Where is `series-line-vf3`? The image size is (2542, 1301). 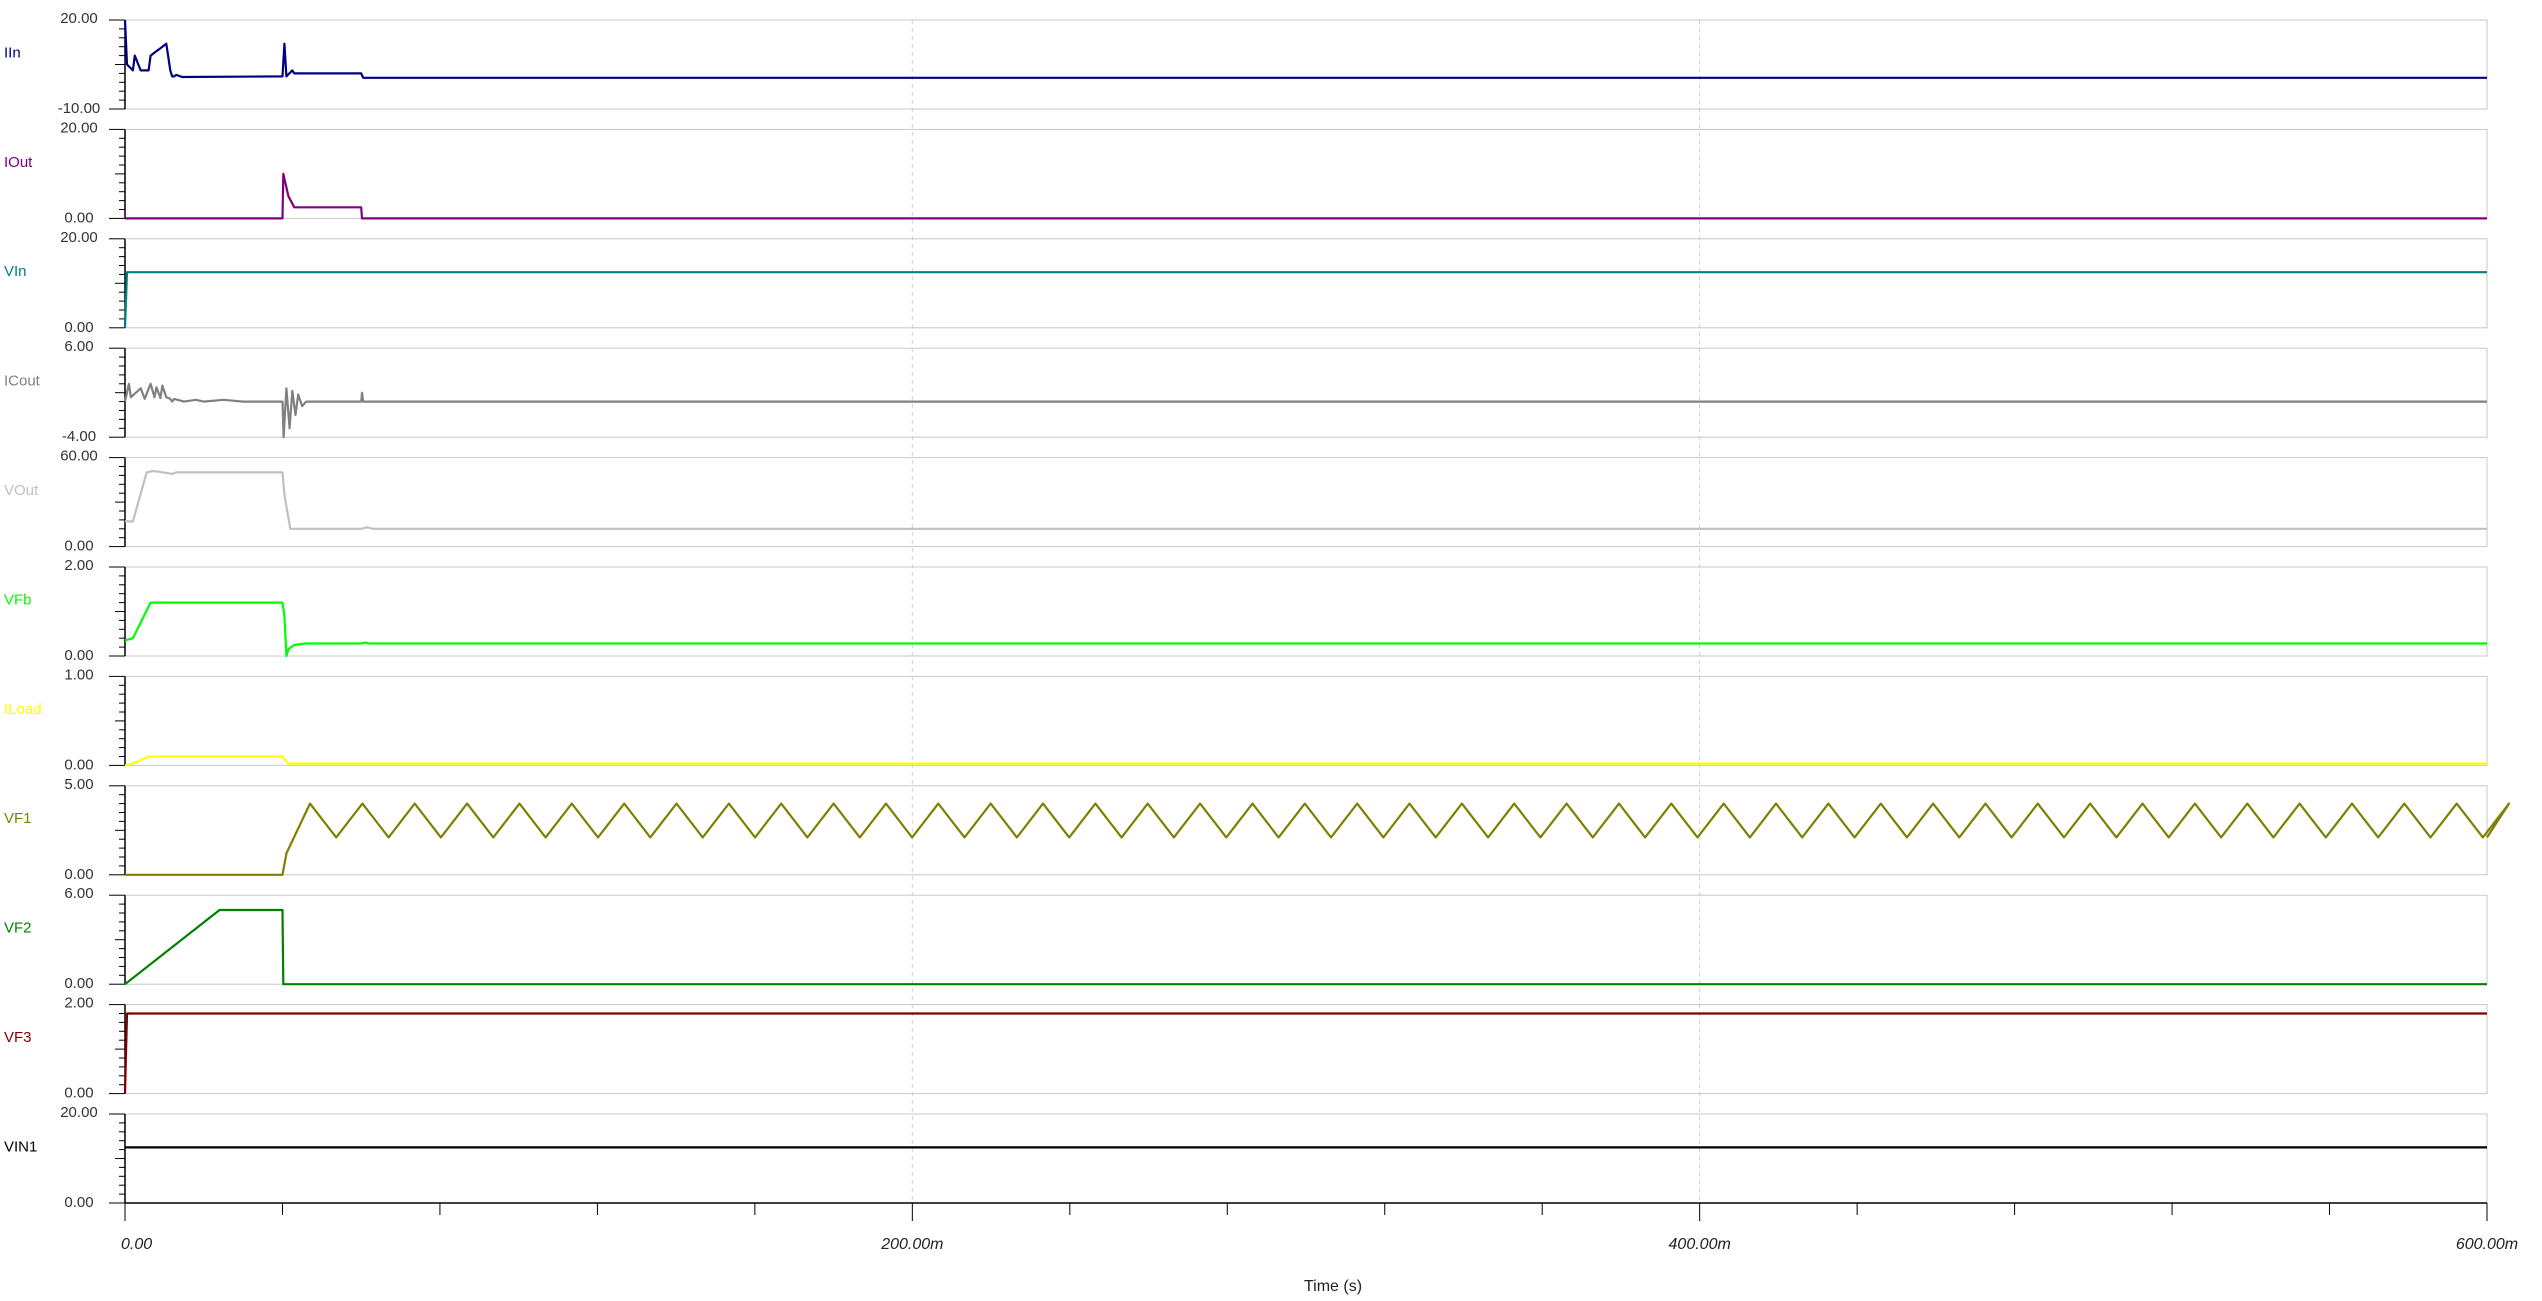 series-line-vf3 is located at coordinates (1305, 1053).